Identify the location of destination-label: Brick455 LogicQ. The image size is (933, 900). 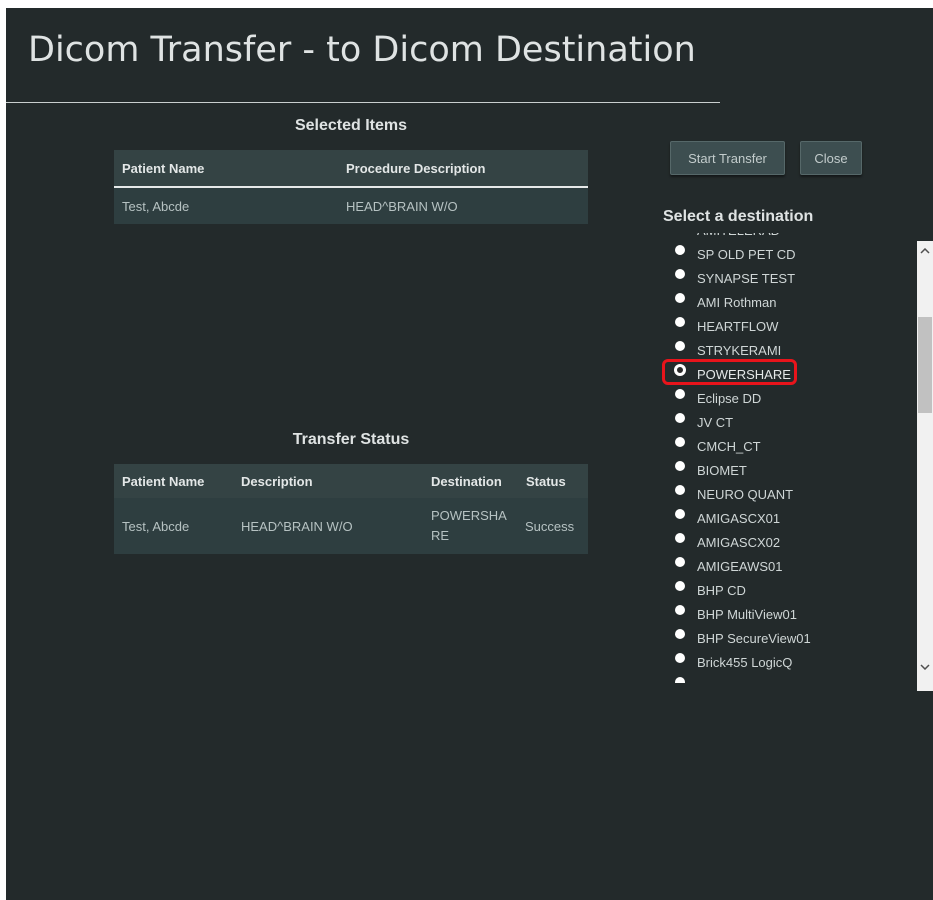
(745, 662).